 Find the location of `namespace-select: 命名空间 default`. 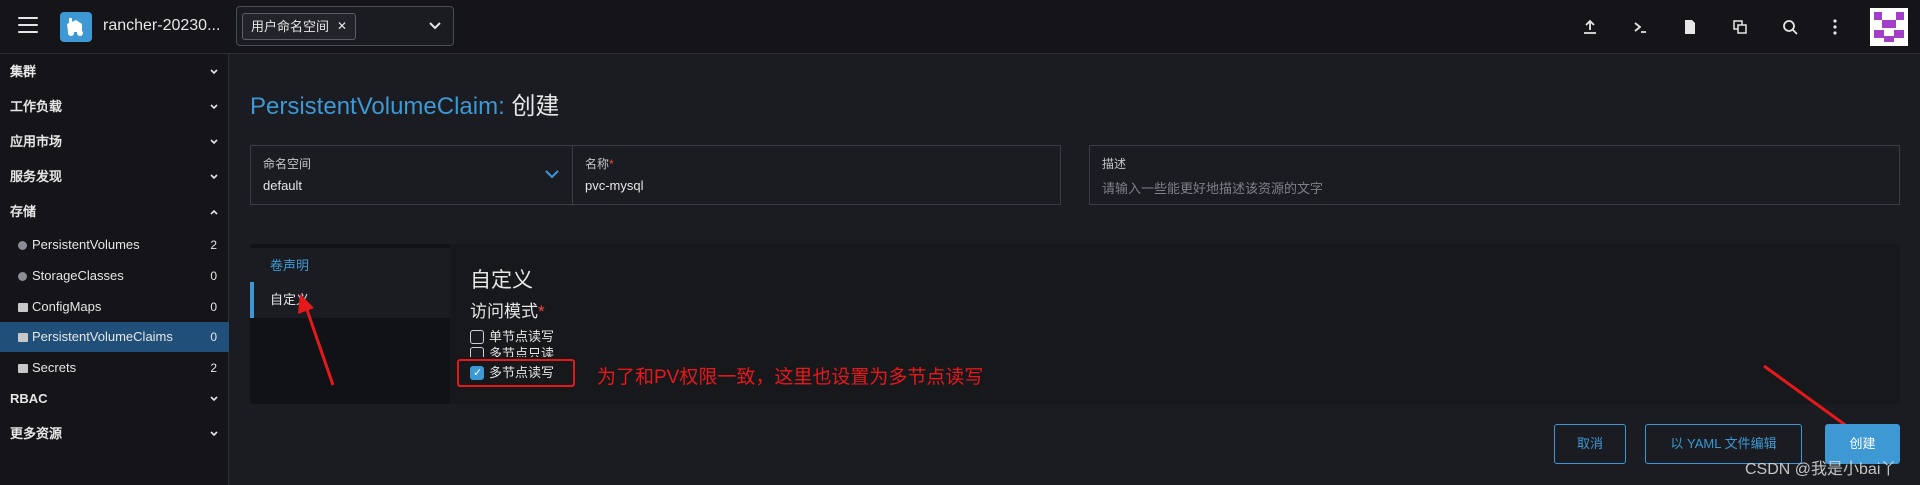

namespace-select: 命名空间 default is located at coordinates (411, 175).